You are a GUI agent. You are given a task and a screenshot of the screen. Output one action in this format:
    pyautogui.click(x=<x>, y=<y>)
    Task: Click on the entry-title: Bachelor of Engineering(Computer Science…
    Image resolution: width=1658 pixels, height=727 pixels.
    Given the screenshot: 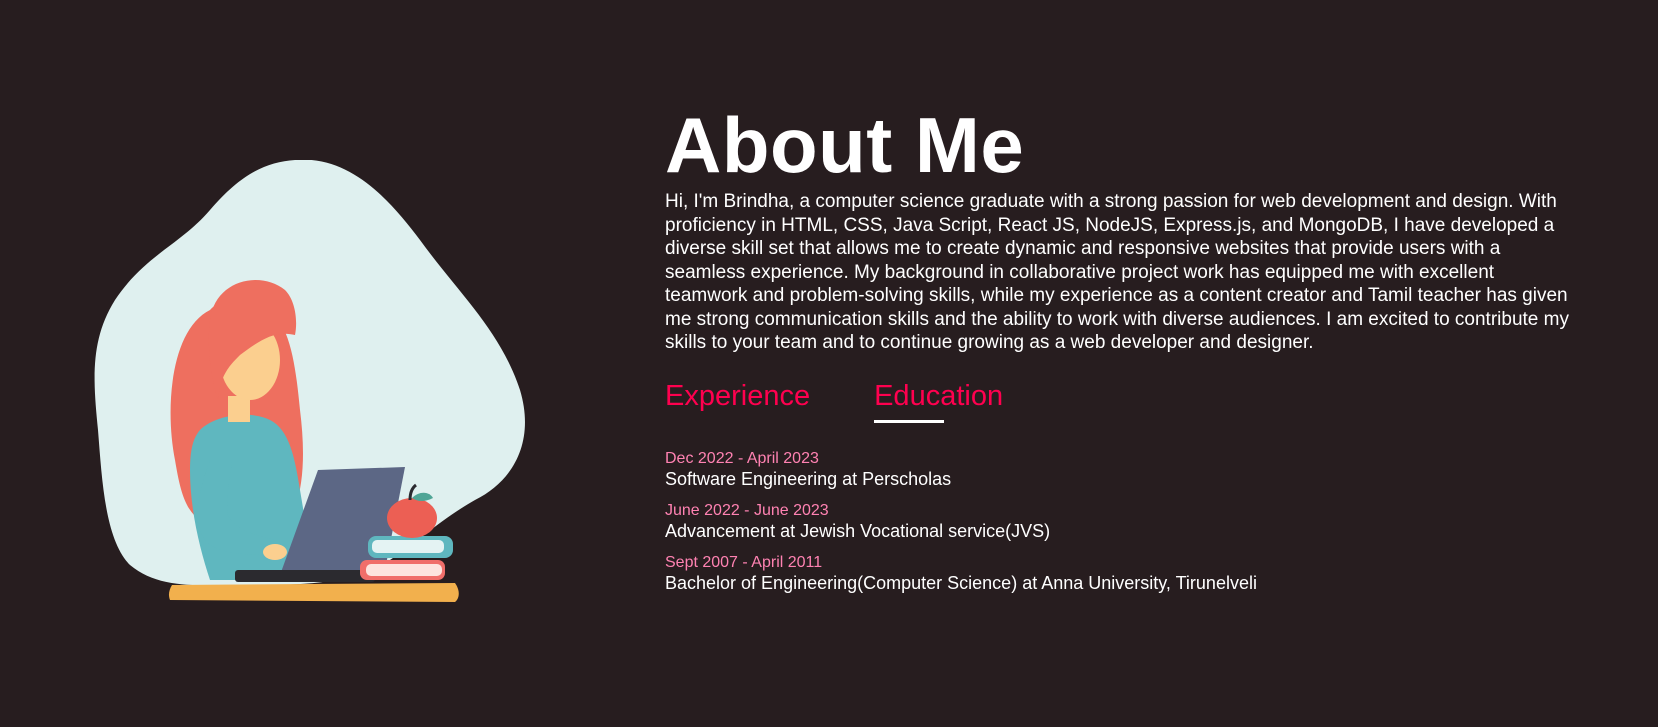 What is the action you would take?
    pyautogui.click(x=961, y=582)
    